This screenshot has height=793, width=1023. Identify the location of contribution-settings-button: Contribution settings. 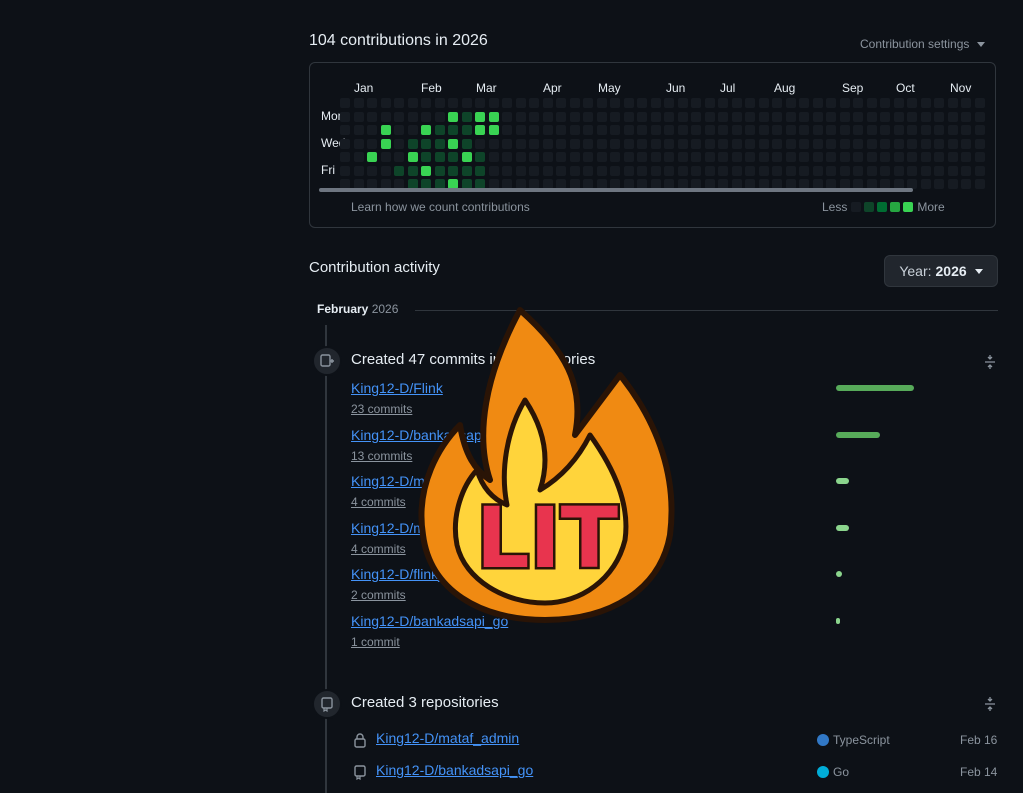
(923, 44).